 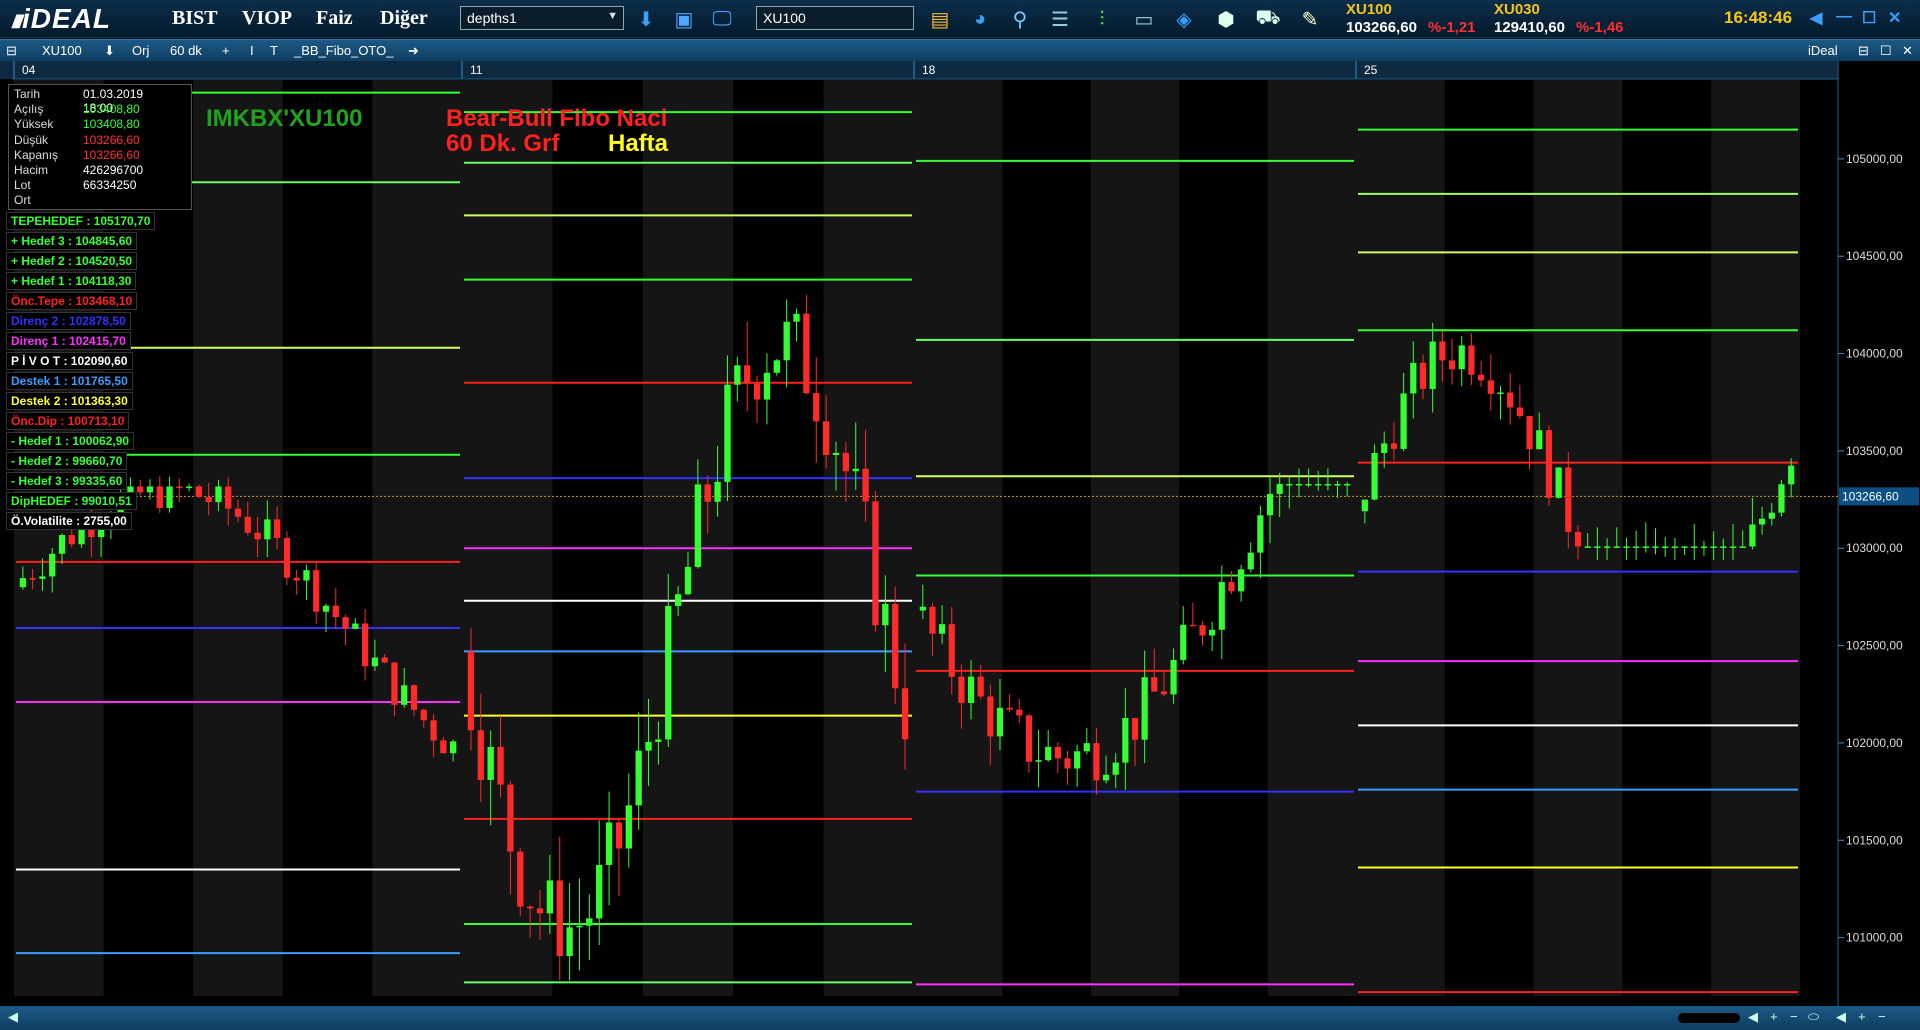 I want to click on search-icon: ⚲, so click(x=1020, y=19).